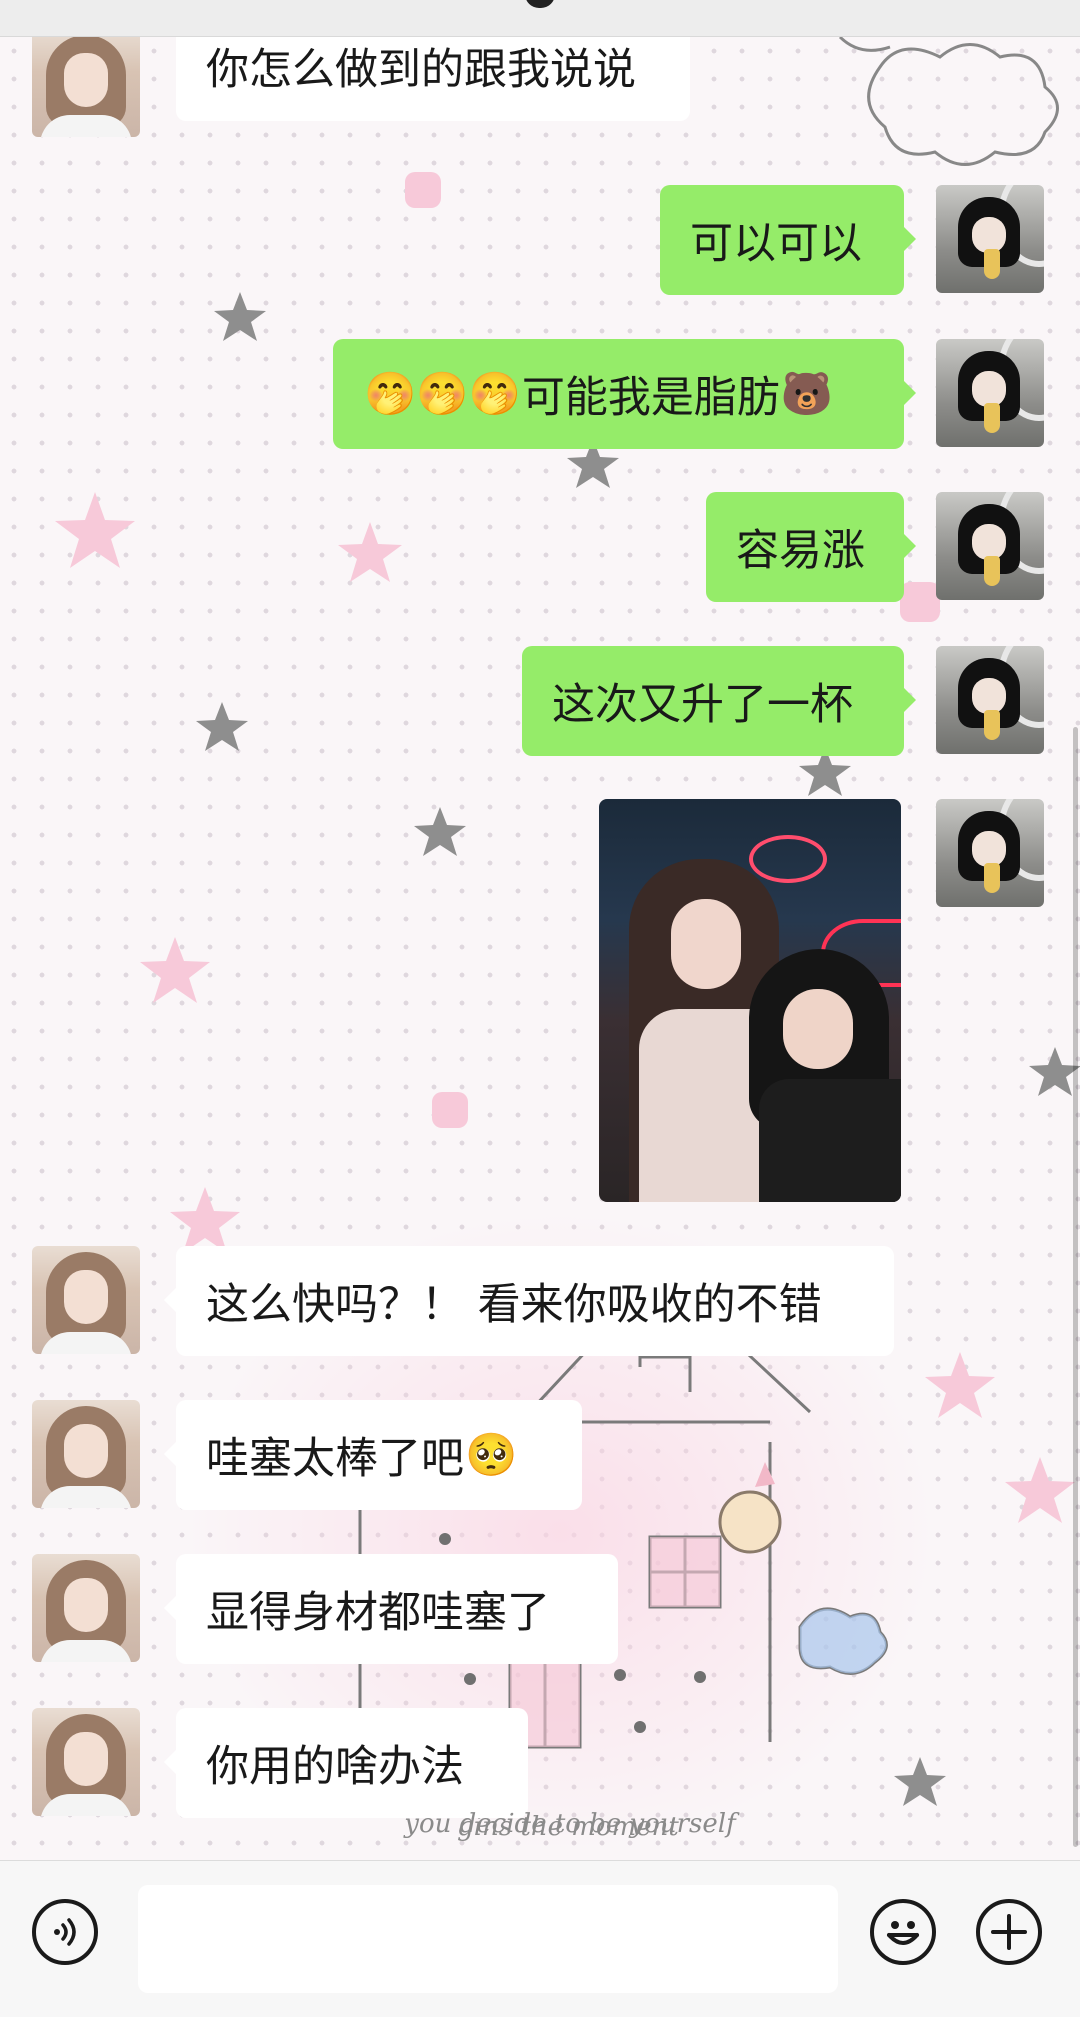 The height and width of the screenshot is (2017, 1080). What do you see at coordinates (335, 1459) in the screenshot?
I see `message-text: 哇塞太棒了吧` at bounding box center [335, 1459].